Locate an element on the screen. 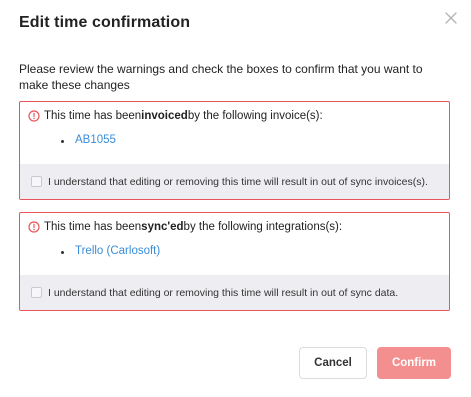  dialog-title: Edit time confirmation is located at coordinates (105, 22).